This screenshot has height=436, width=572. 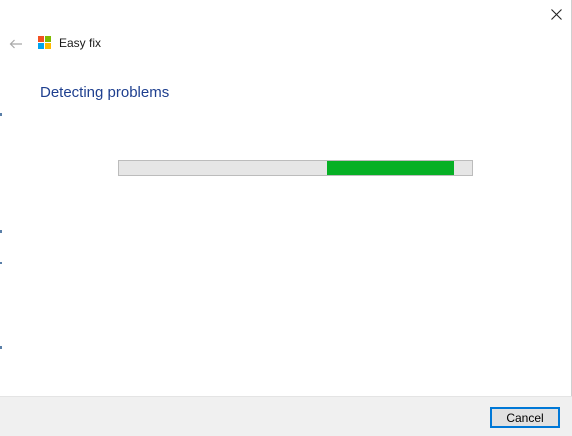 I want to click on logo-red, so click(x=41, y=39).